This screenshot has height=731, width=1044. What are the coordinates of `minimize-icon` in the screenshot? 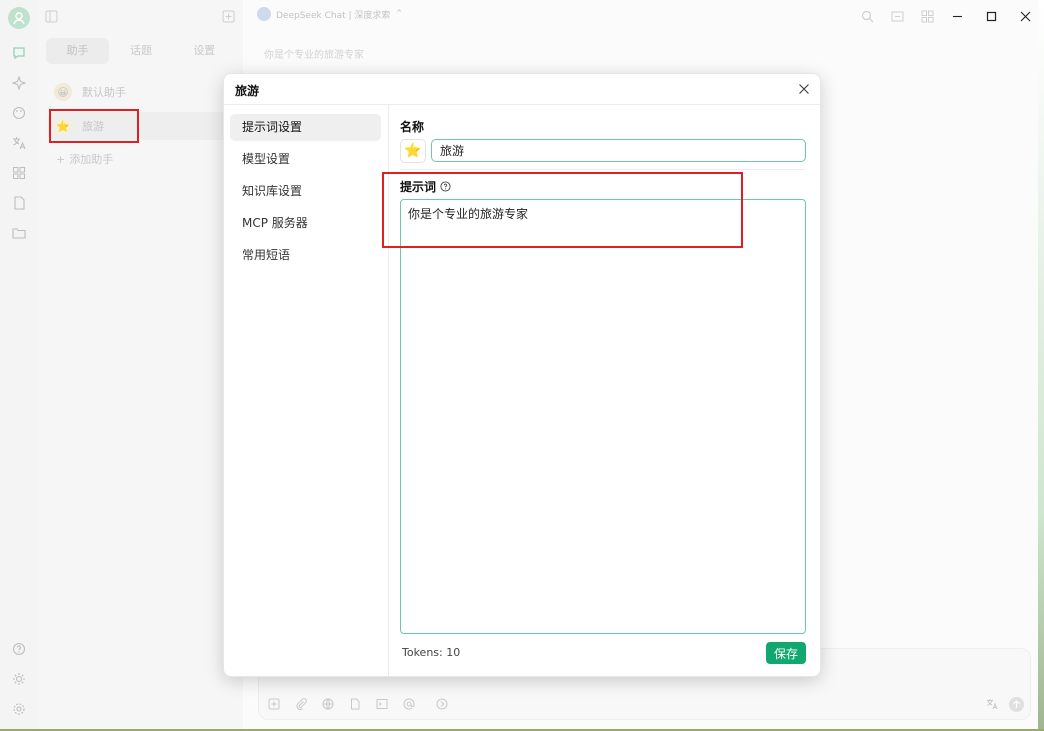 It's located at (957, 16).